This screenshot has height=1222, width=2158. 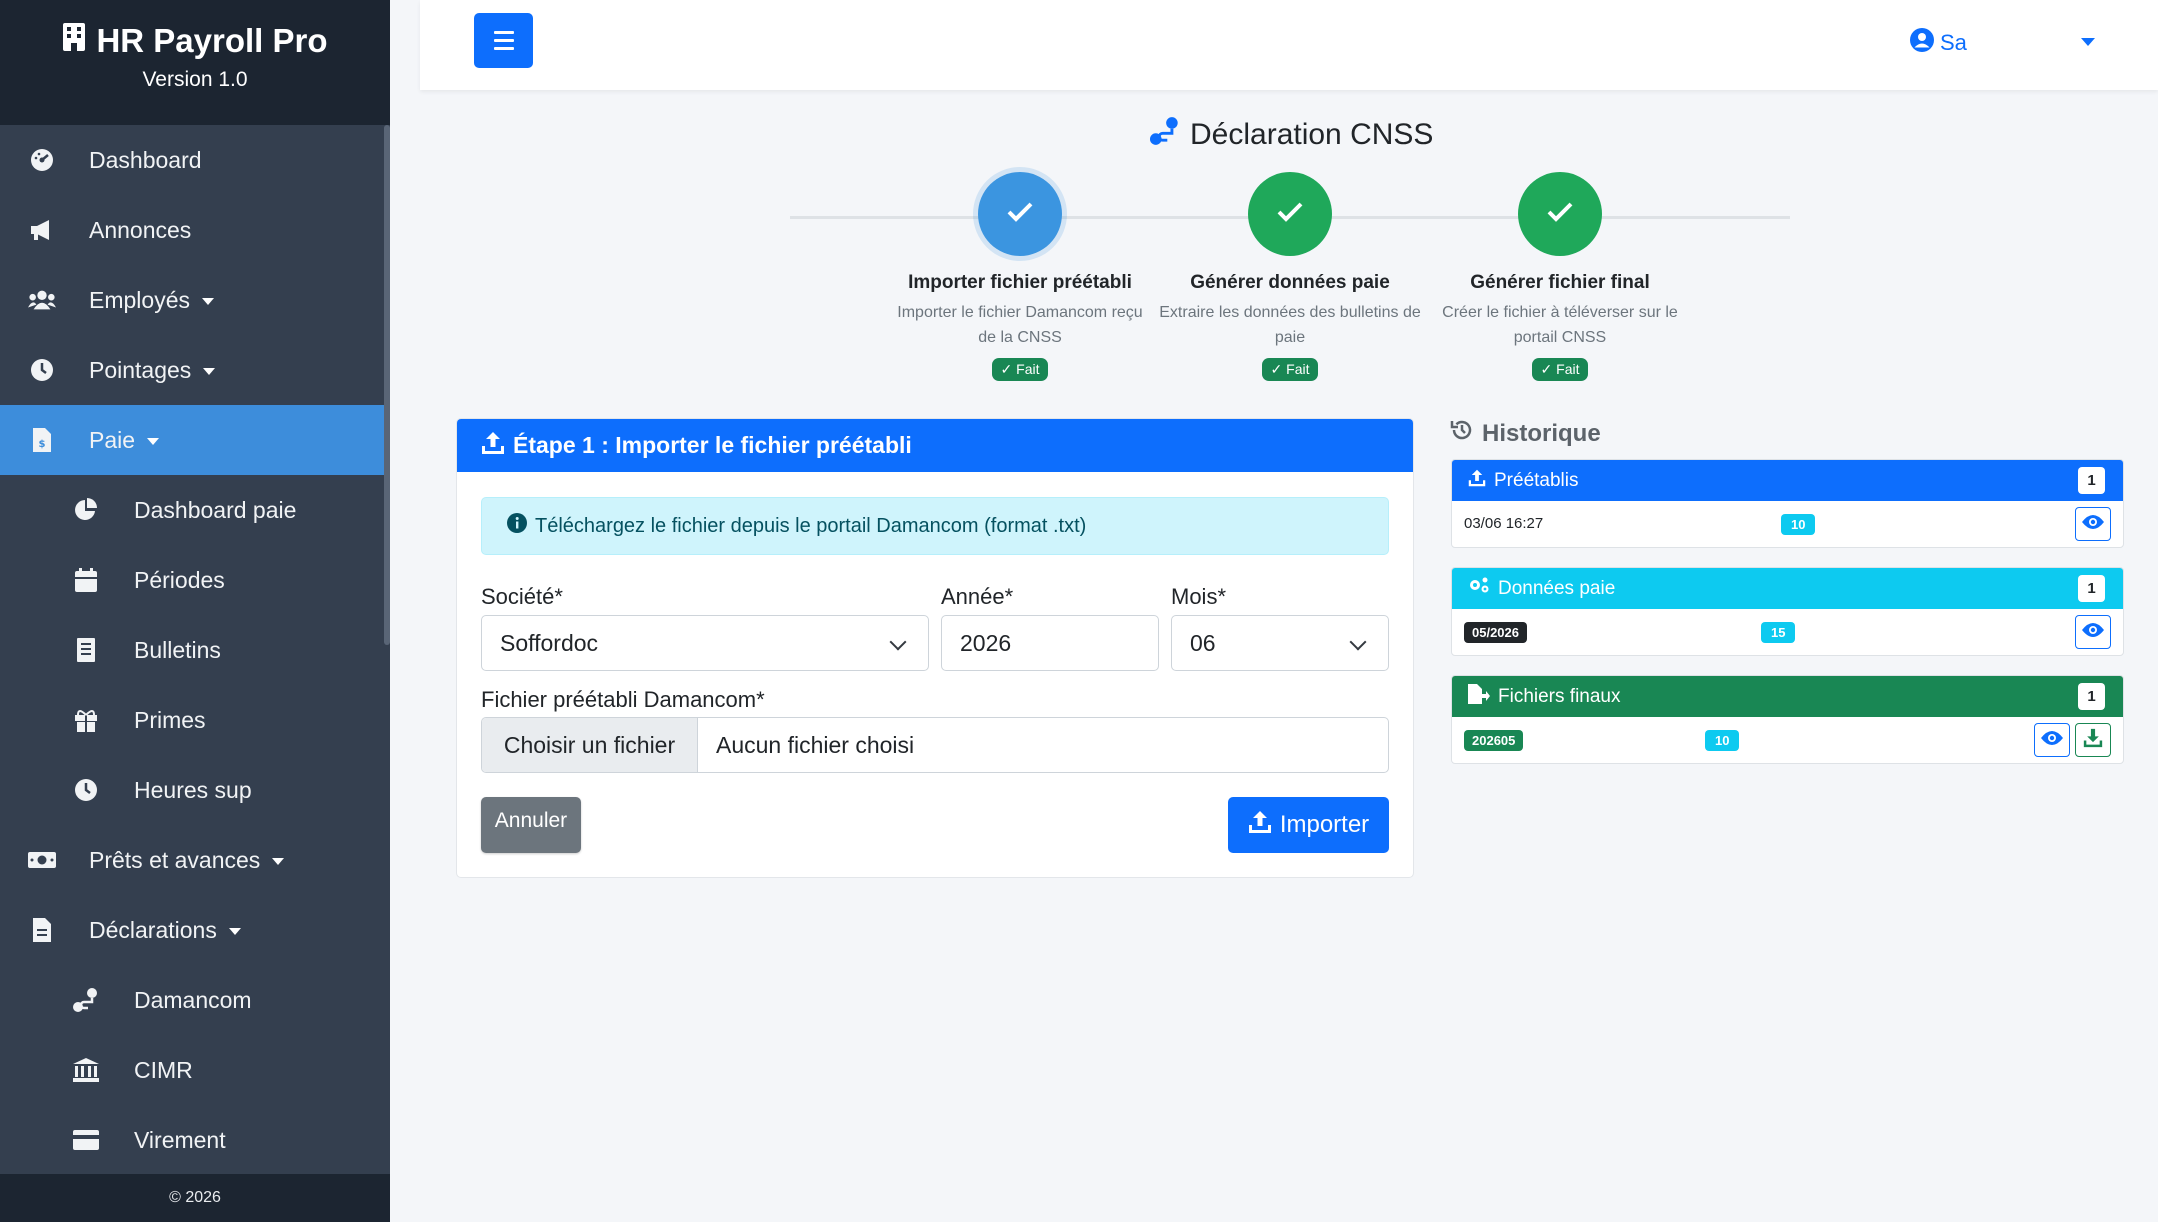 I want to click on sidebar-item-label: Déclarations, so click(x=153, y=929).